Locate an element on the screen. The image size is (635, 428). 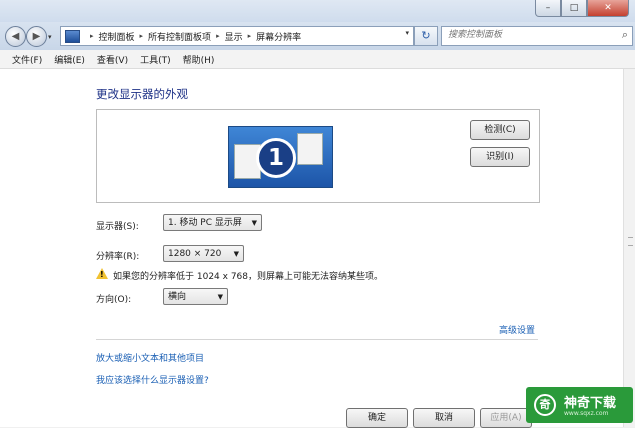
breadcrumb-control-panel: 控制面板 is located at coordinates (117, 36).